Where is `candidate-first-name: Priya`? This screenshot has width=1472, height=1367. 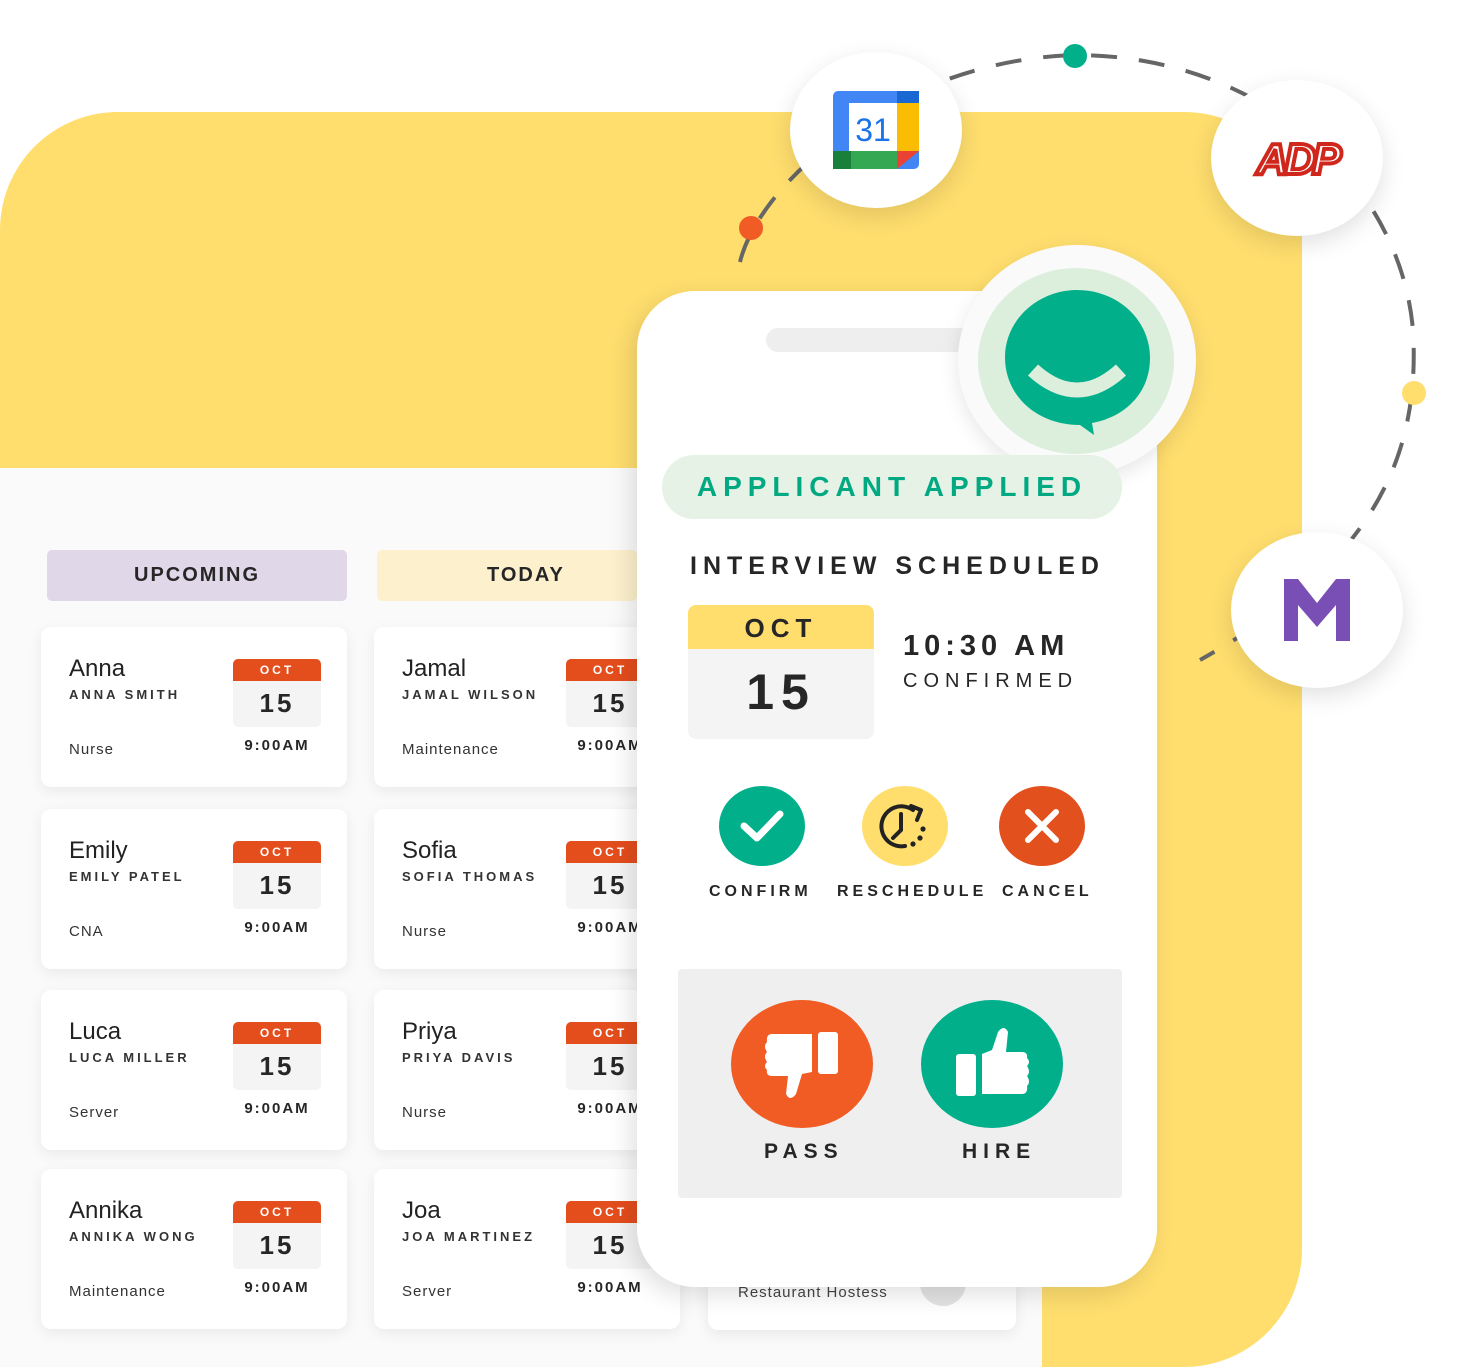
candidate-first-name: Priya is located at coordinates (429, 1031).